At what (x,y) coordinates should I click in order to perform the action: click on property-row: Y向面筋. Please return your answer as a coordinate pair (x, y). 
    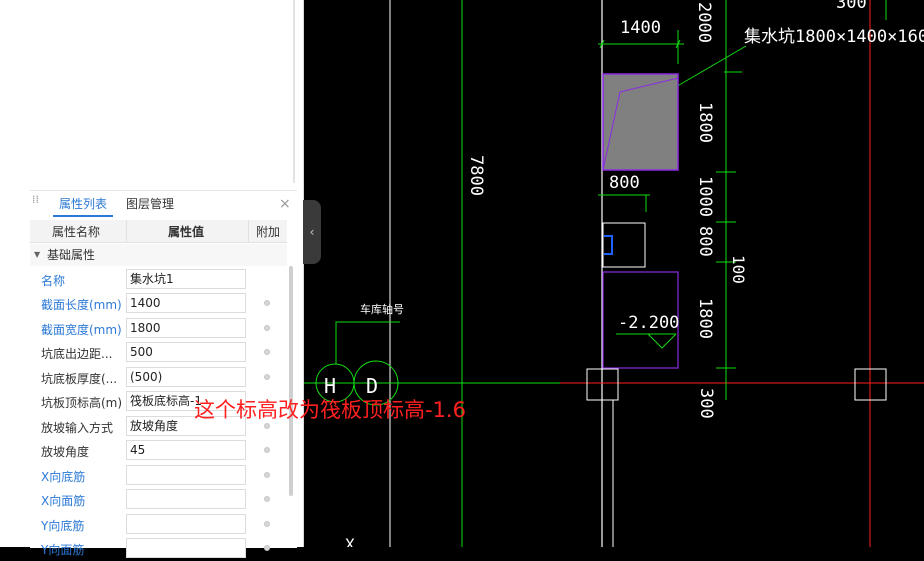
    Looking at the image, I should click on (158, 549).